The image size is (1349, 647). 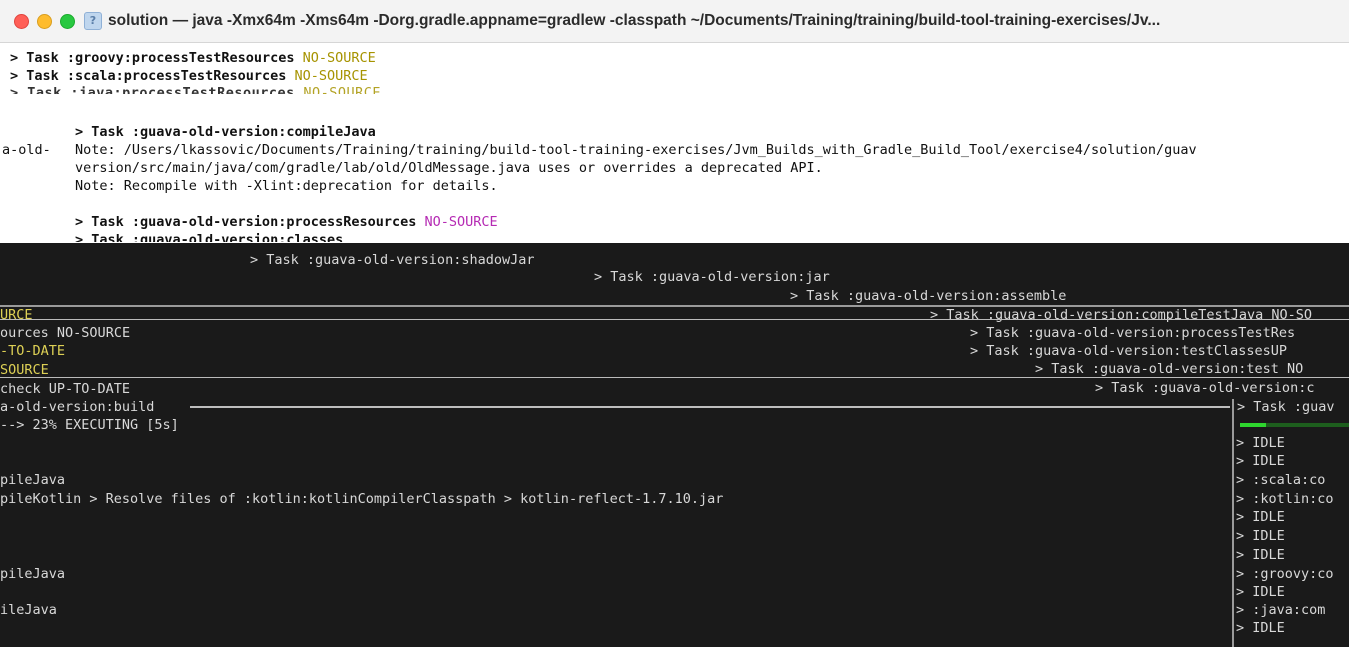 What do you see at coordinates (24, 370) in the screenshot?
I see `glitch-text: SOURCE` at bounding box center [24, 370].